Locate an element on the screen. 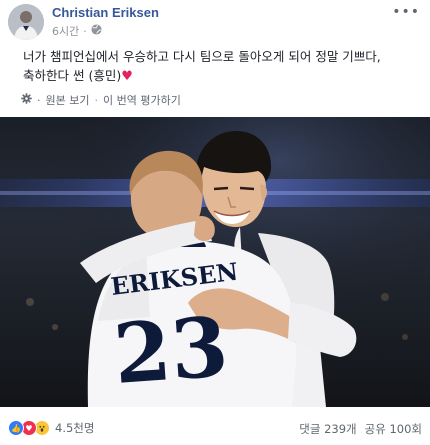 Image resolution: width=430 pixels, height=445 pixels. see-original-link: 원본 보기 is located at coordinates (68, 100).